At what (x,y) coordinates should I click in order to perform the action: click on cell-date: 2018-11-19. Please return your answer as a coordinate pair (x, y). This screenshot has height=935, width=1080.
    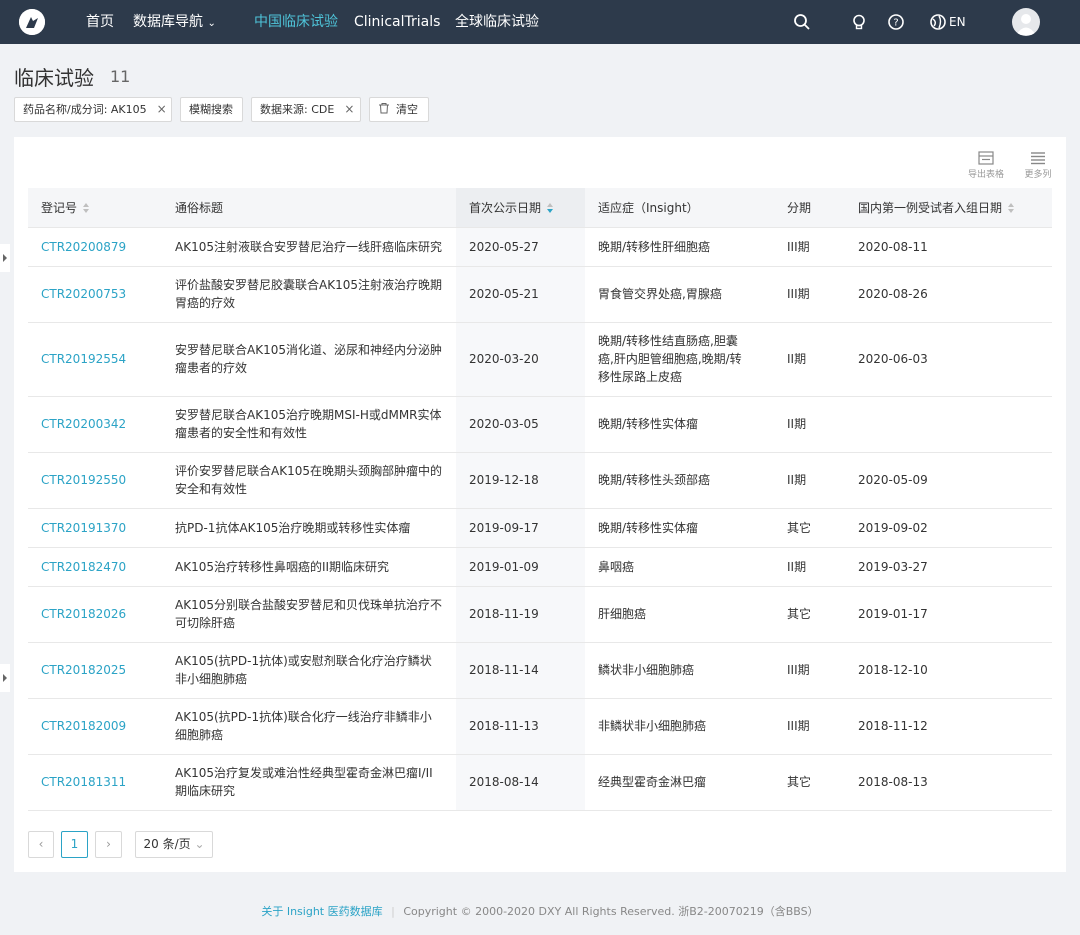
    Looking at the image, I should click on (520, 614).